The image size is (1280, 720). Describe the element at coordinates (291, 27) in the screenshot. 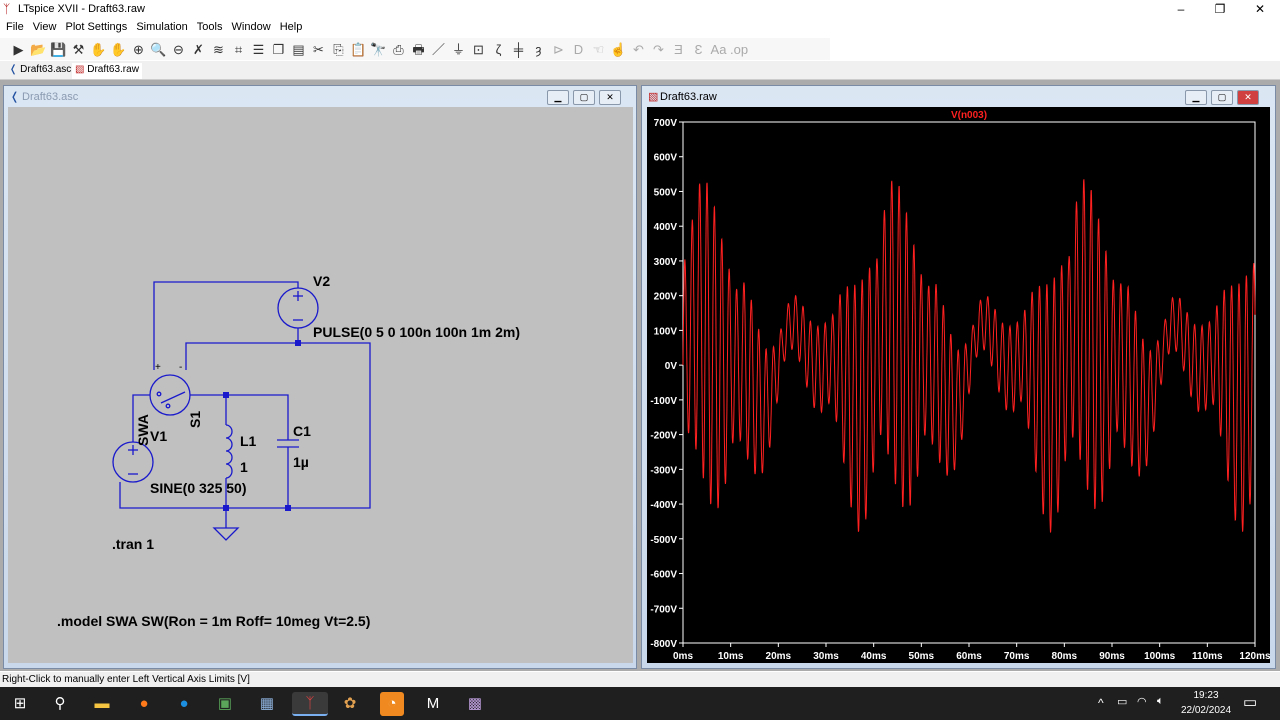

I see `menu-help: Help` at that location.